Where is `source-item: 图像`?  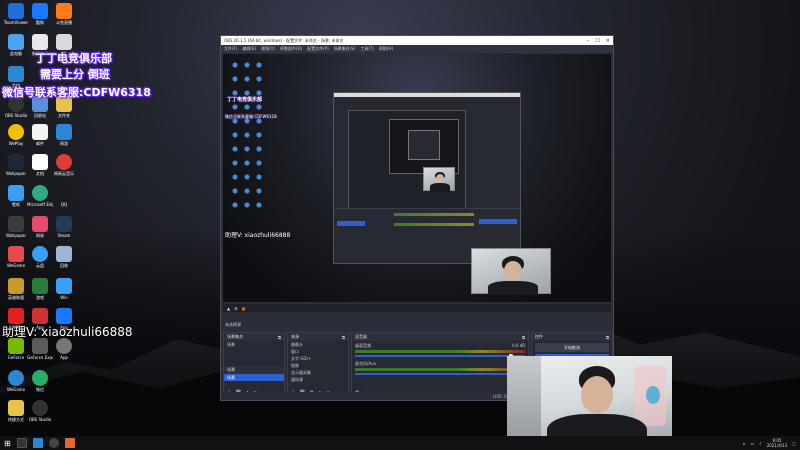 source-item: 图像 is located at coordinates (318, 365).